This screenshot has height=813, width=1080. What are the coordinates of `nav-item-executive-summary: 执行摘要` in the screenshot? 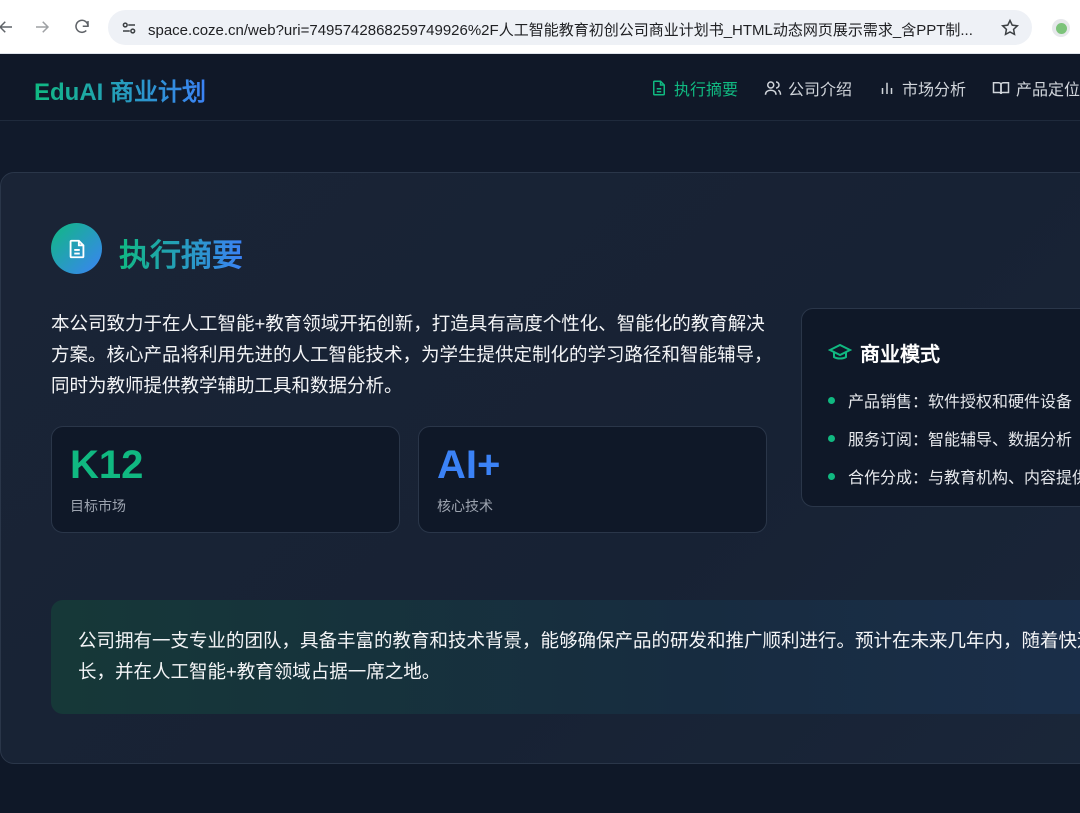 It's located at (694, 88).